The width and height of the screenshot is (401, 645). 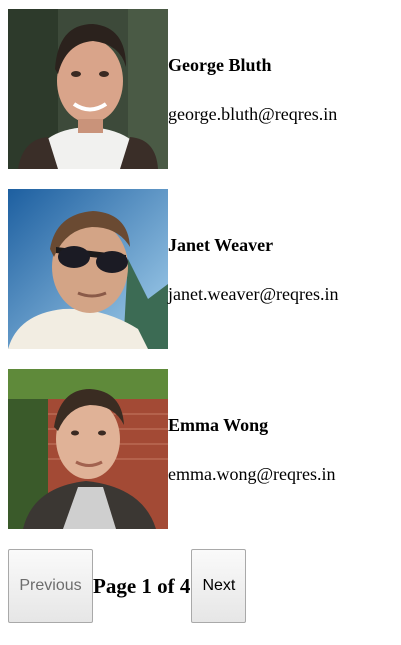 I want to click on user-name: Emma Wong, so click(x=218, y=424).